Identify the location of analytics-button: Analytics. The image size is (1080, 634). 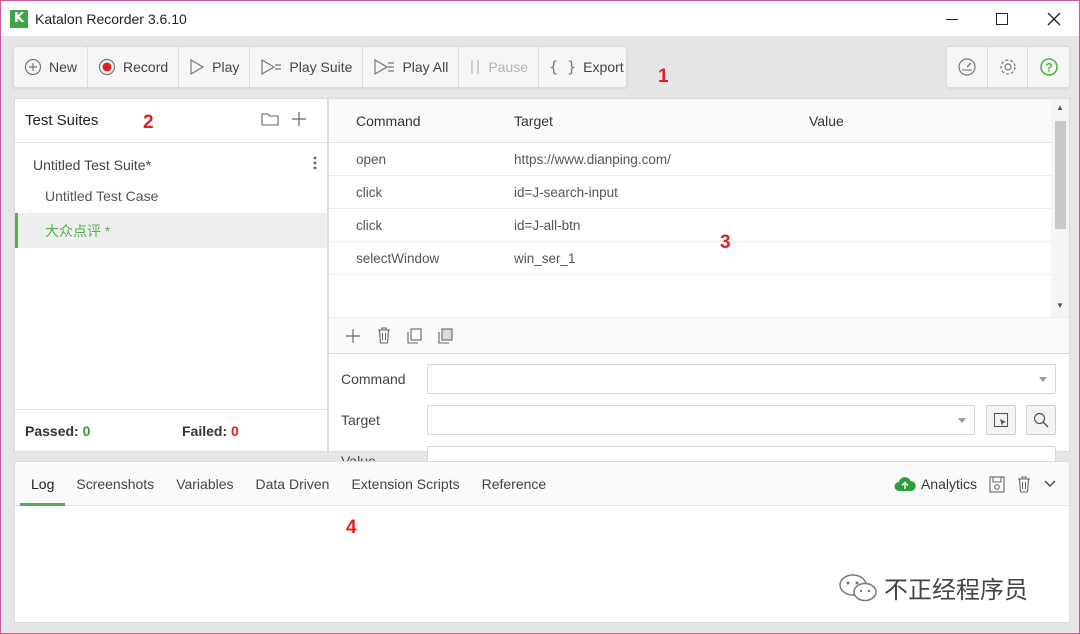
(935, 484).